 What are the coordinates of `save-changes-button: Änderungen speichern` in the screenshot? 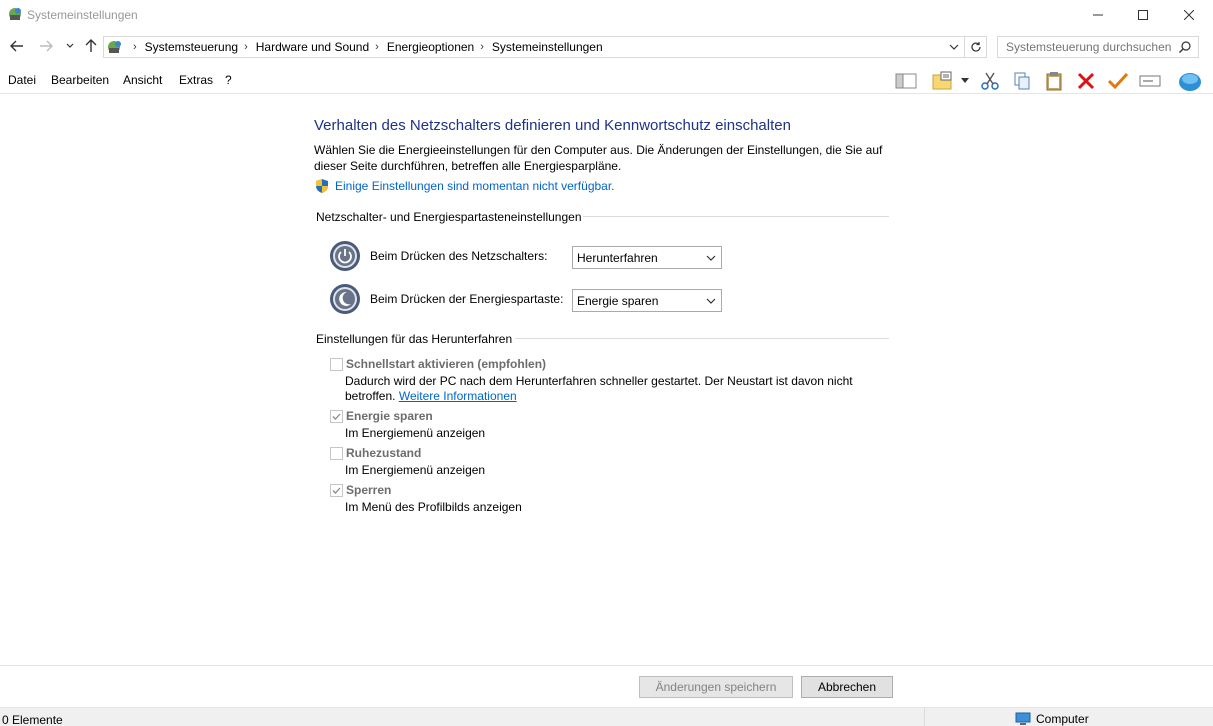 It's located at (716, 687).